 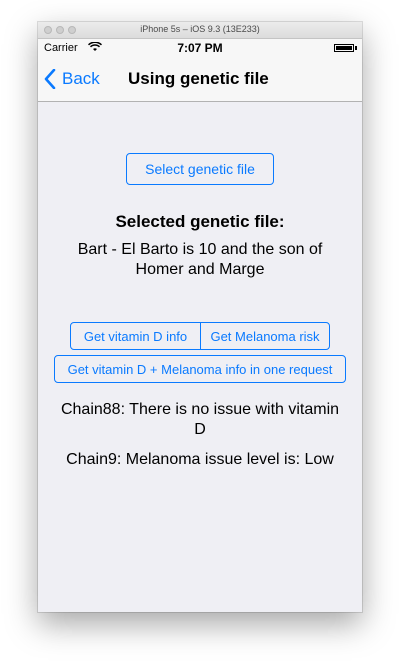 I want to click on status-bar: Carrier 7:07 PM, so click(x=200, y=48).